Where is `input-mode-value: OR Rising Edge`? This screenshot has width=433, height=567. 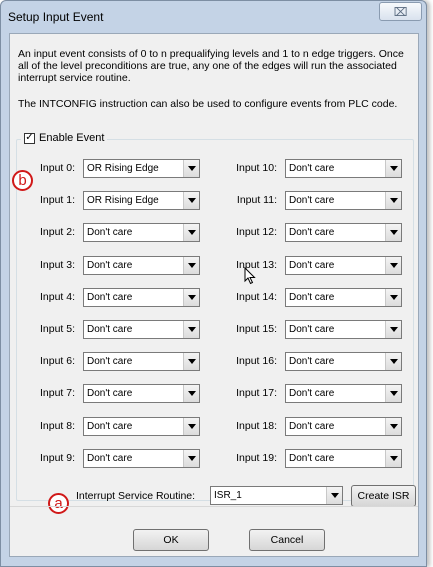 input-mode-value: OR Rising Edge is located at coordinates (123, 200).